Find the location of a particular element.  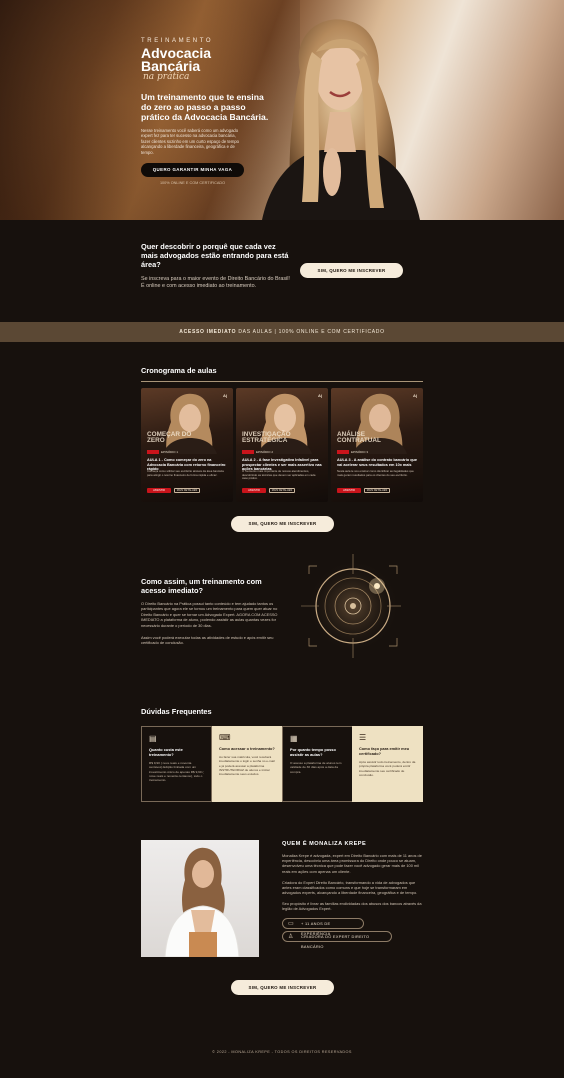

certificate-icon: ☰ is located at coordinates (363, 737).